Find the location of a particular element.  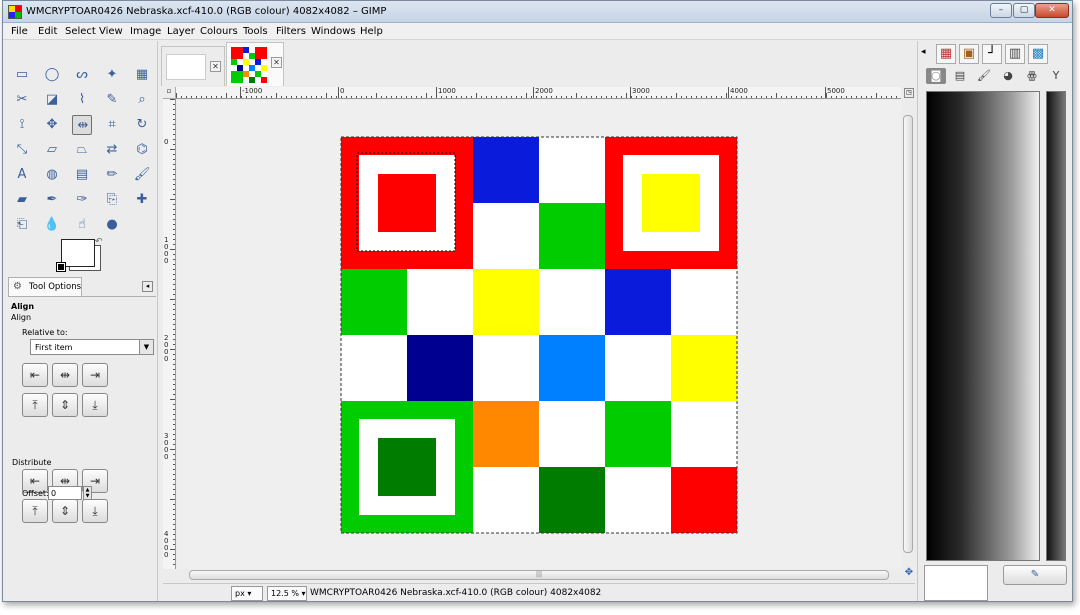

paintbrush-tool: 🖌 is located at coordinates (142, 175).